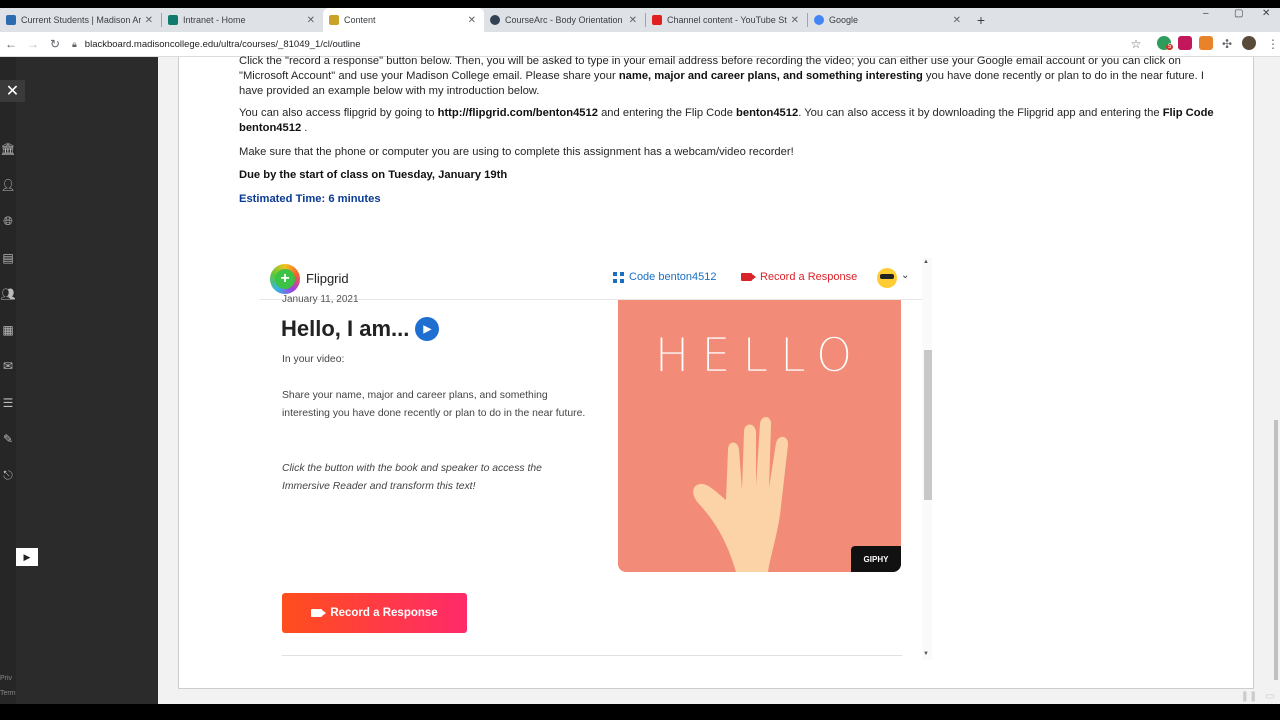 The image size is (1280, 720). What do you see at coordinates (427, 329) in the screenshot?
I see `immersive-reader-icon: ▶︎` at bounding box center [427, 329].